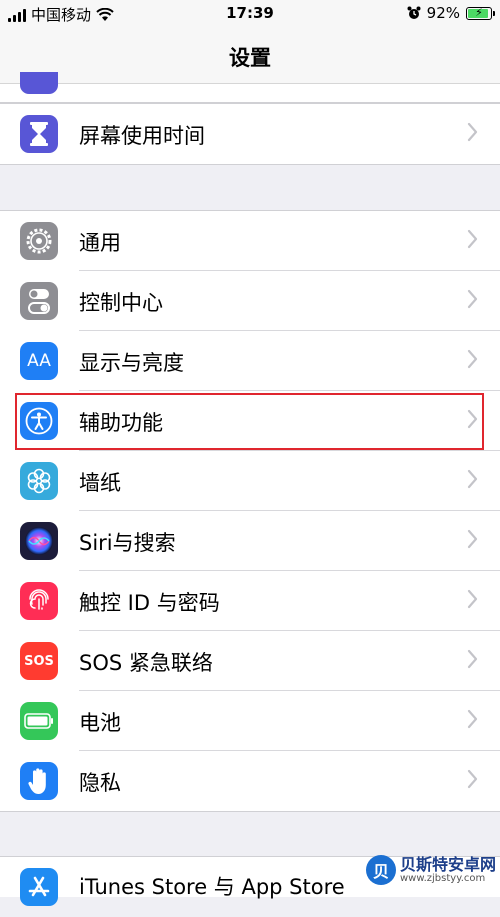 Image resolution: width=500 pixels, height=917 pixels. I want to click on battery-icon, so click(39, 721).